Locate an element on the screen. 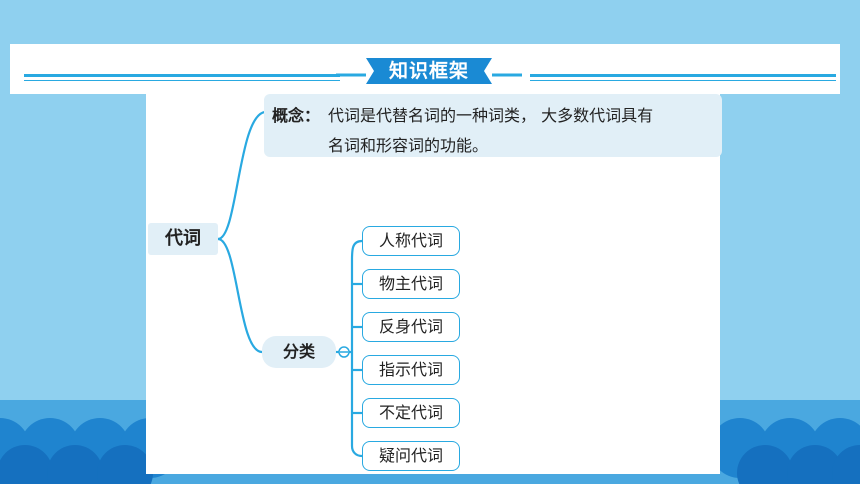 Image resolution: width=860 pixels, height=484 pixels. leaf-node: 不定代词 is located at coordinates (411, 413).